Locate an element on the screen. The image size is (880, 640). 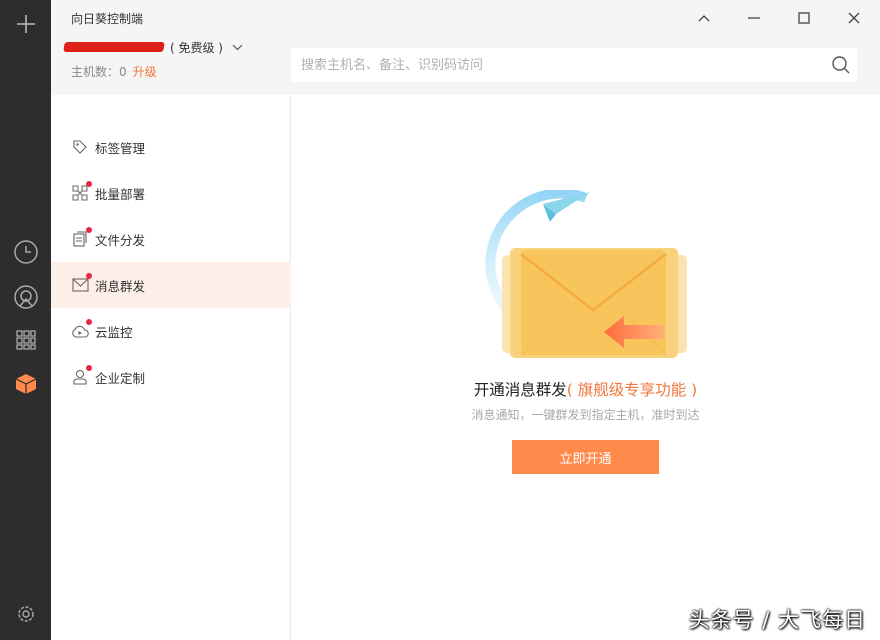
remote-icon is located at coordinates (25, 296).